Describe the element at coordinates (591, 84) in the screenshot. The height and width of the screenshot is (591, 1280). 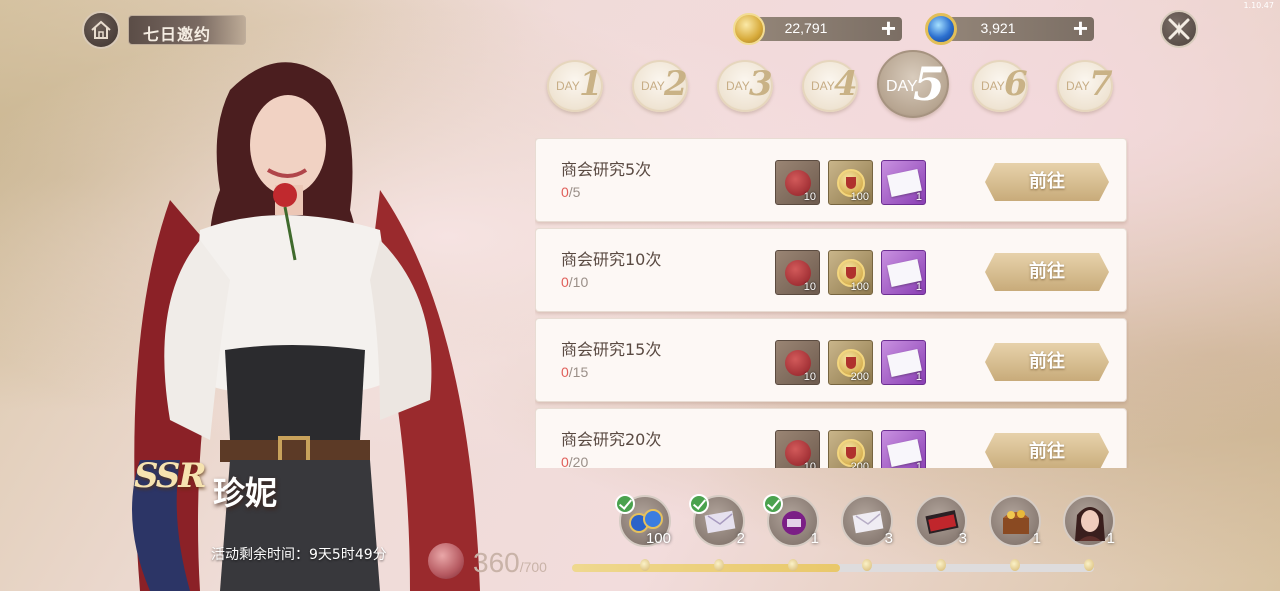
I see `day-number: 1` at that location.